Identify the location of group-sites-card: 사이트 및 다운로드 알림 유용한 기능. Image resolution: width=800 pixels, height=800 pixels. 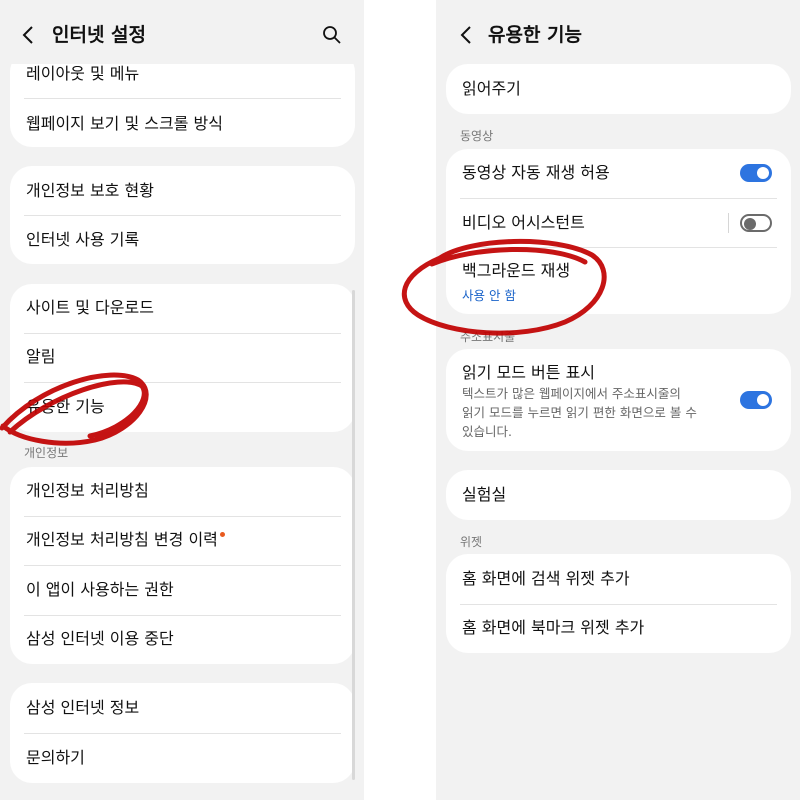
(182, 358).